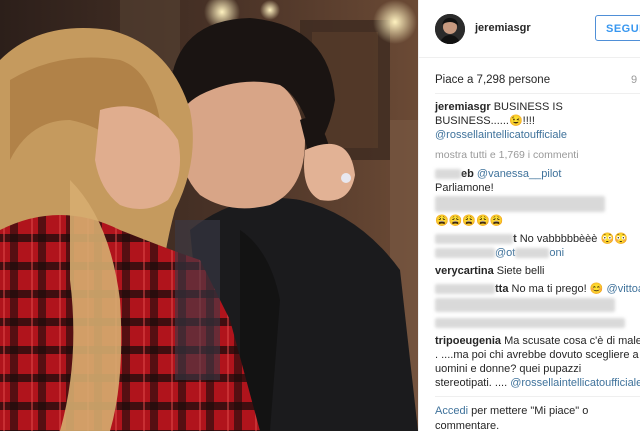  I want to click on comment-username: eb, so click(467, 174).